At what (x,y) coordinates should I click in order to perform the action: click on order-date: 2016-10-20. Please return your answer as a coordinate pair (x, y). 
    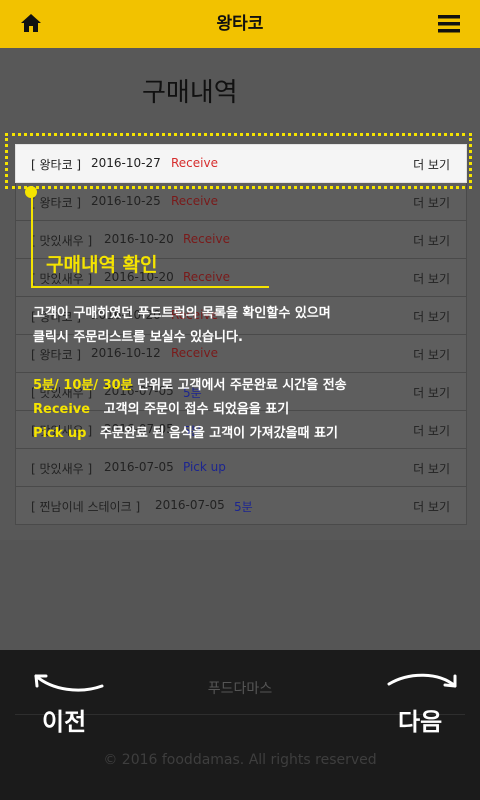
    Looking at the image, I should click on (139, 239).